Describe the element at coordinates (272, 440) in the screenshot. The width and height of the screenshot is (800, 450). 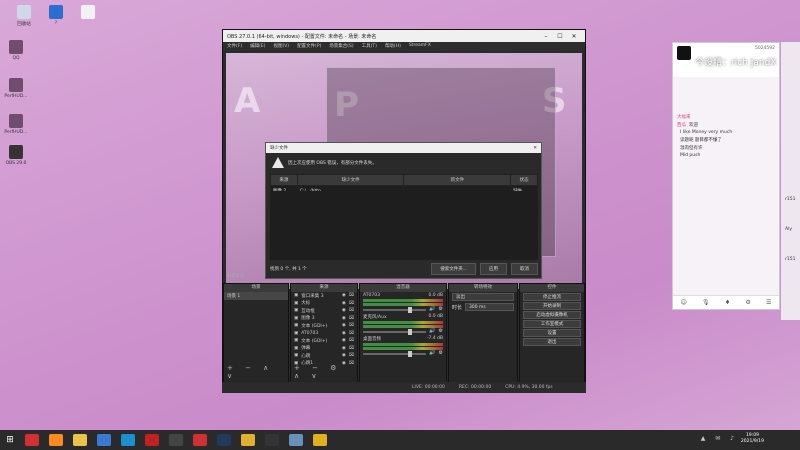
I see `terminal-icon` at that location.